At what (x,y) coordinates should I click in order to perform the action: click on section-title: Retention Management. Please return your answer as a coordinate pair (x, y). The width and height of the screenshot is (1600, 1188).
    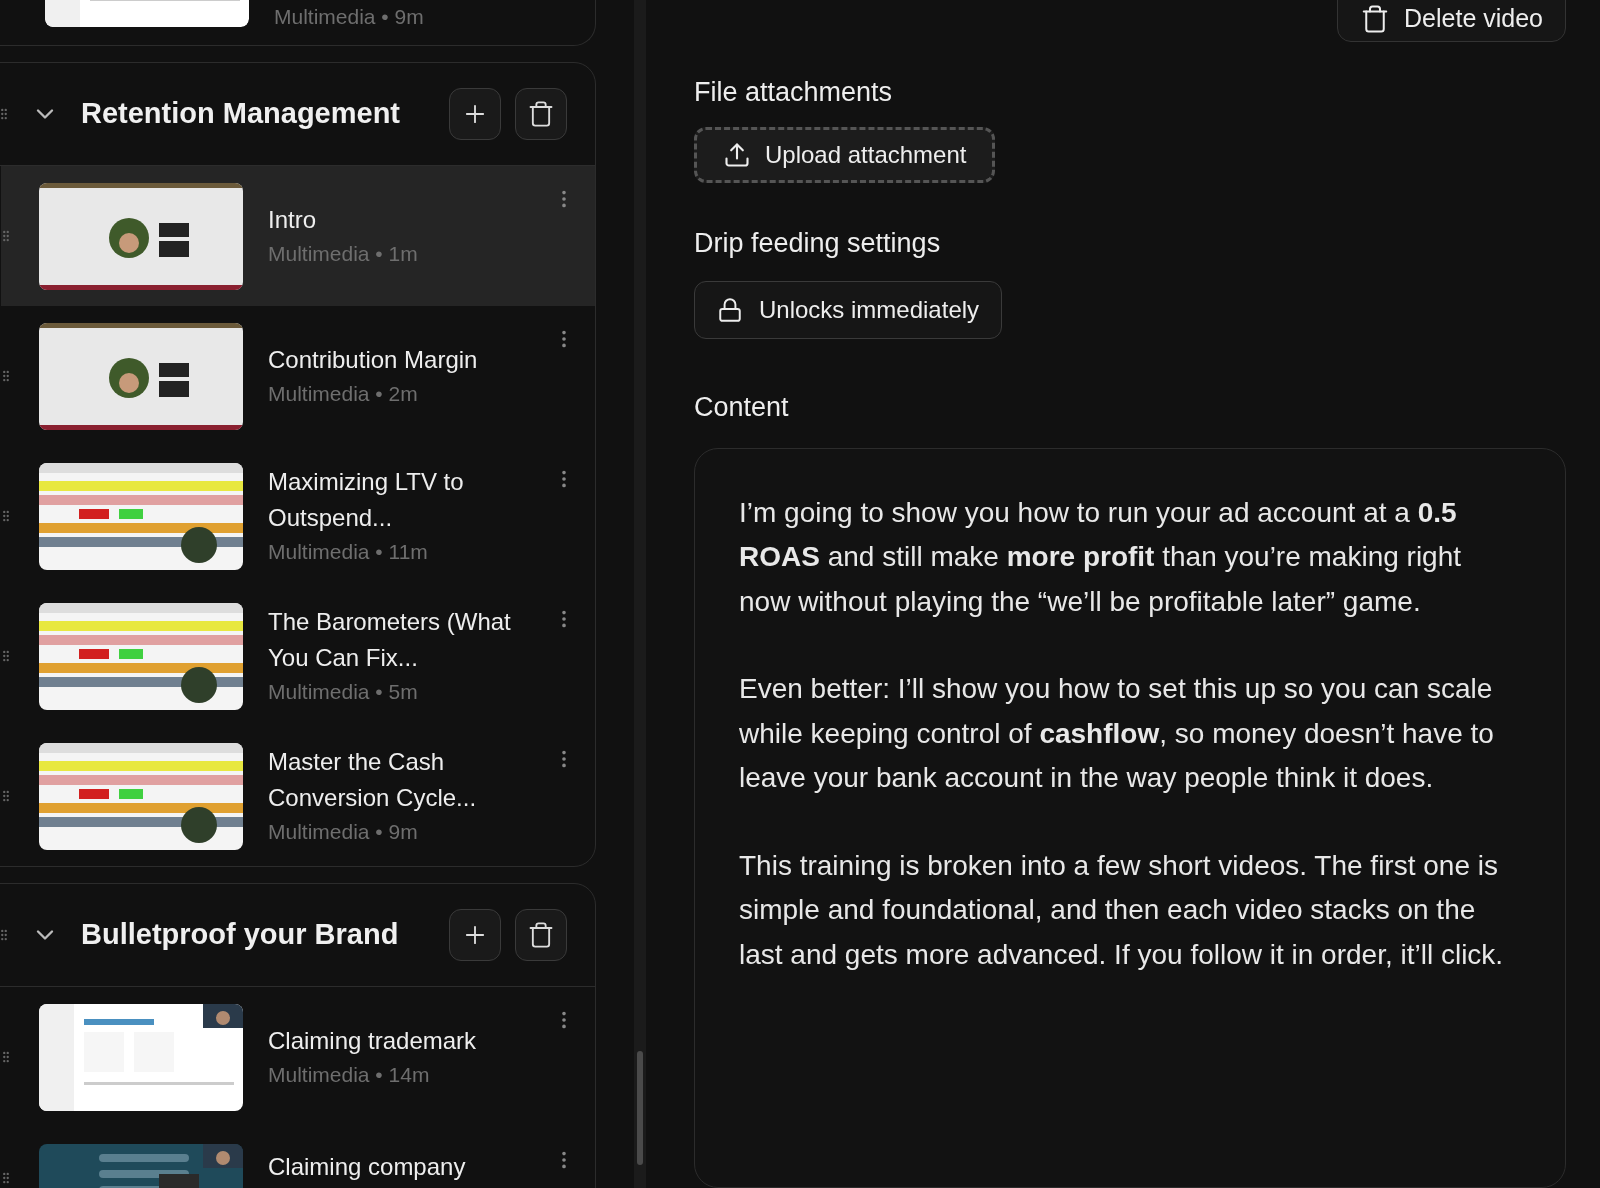
    Looking at the image, I should click on (241, 114).